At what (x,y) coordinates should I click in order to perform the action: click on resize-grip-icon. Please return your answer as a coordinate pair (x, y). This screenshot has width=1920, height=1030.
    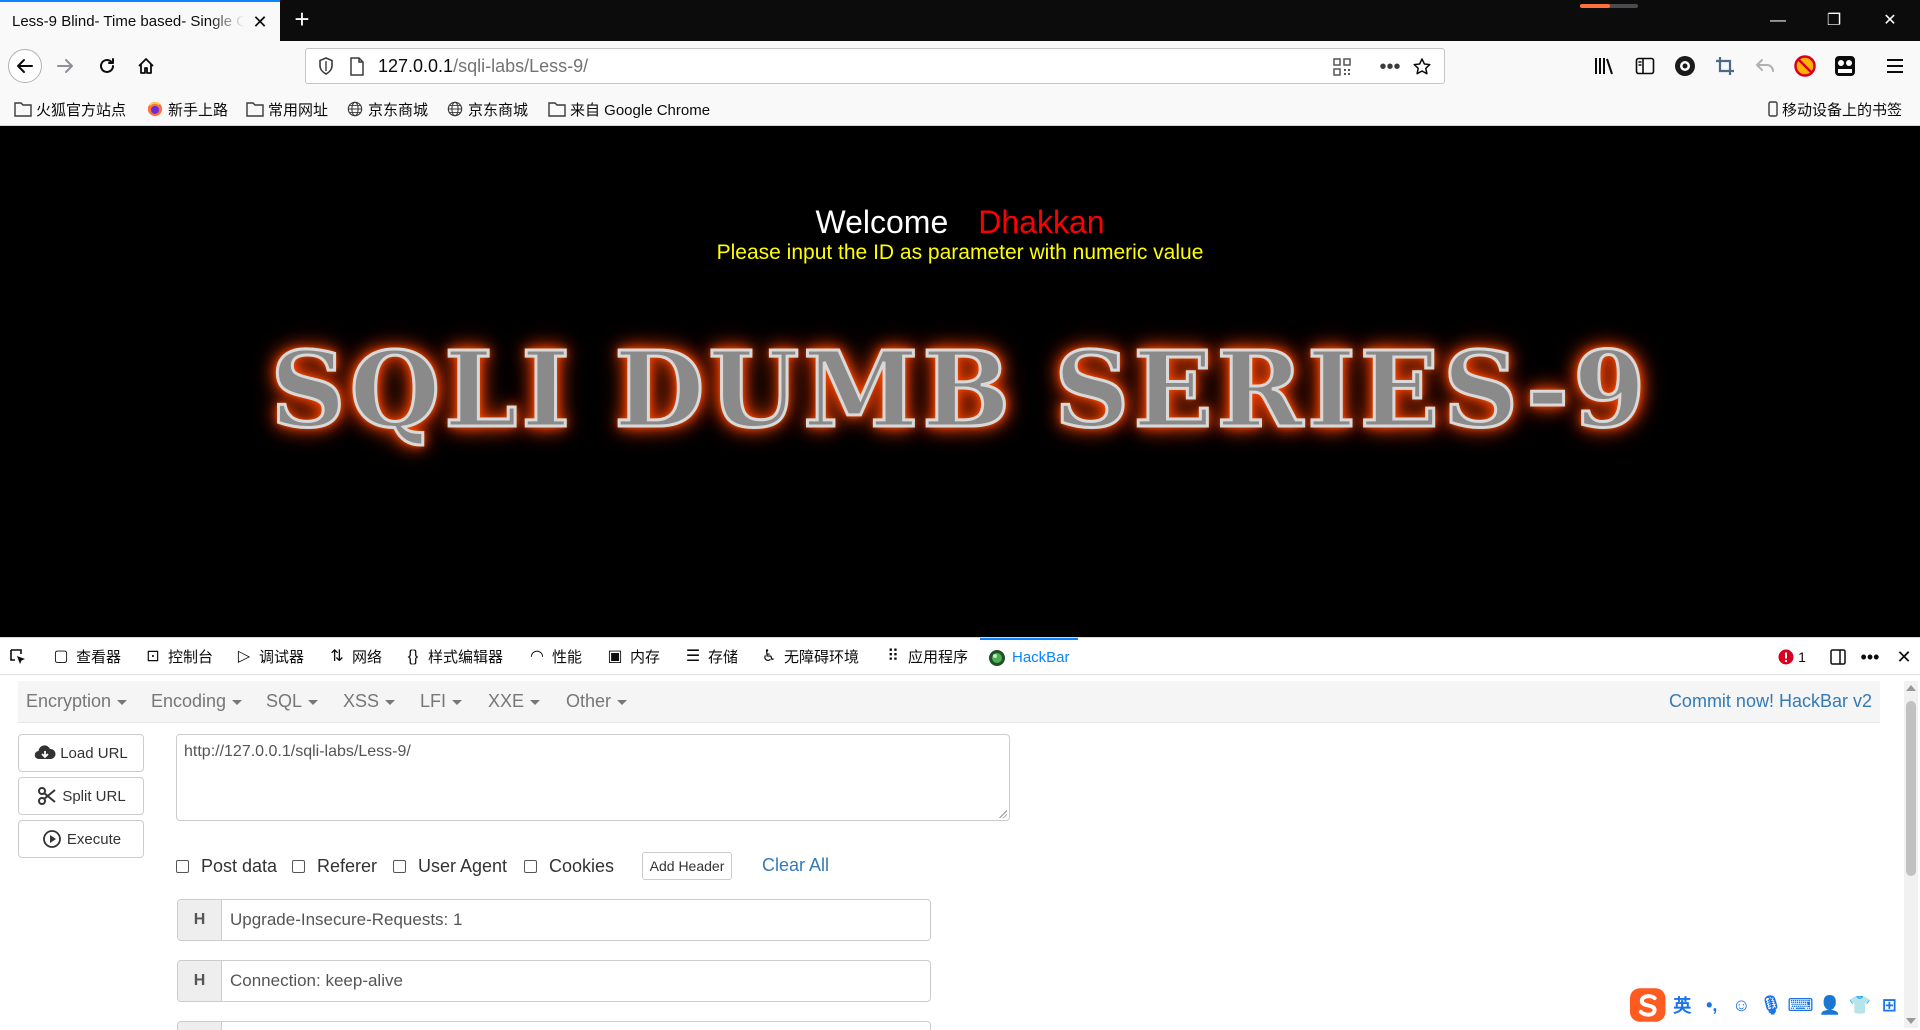
    Looking at the image, I should click on (1002, 813).